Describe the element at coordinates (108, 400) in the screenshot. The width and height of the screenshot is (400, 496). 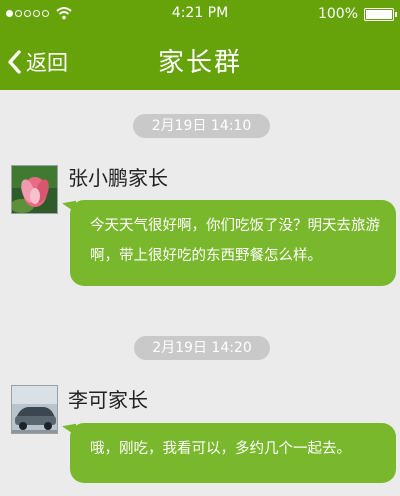
I see `sender-name: 李可家长` at that location.